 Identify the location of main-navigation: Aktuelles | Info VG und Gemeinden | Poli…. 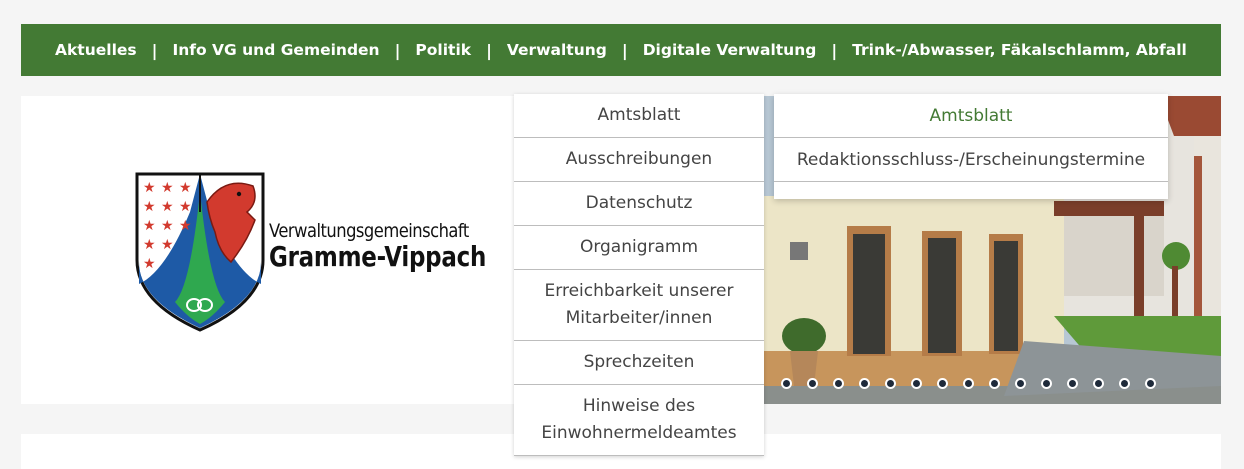
(621, 50).